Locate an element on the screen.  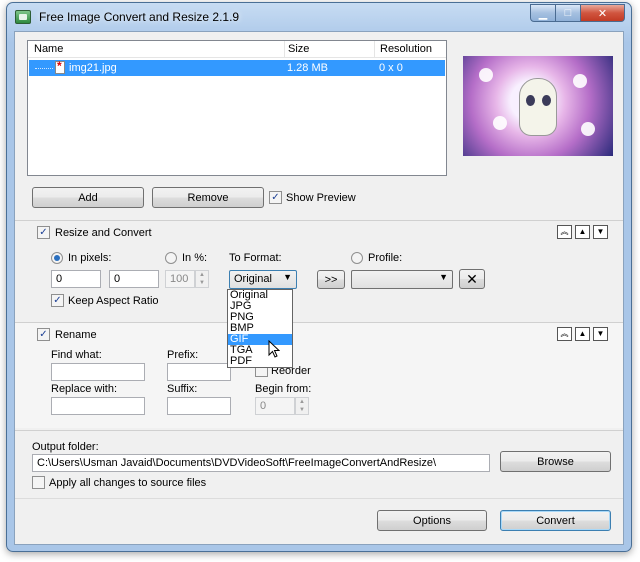
close-button: ✕ is located at coordinates (603, 13).